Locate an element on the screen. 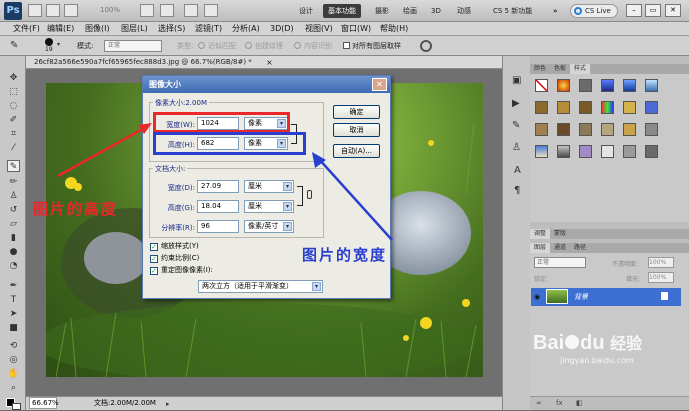  red-arrow is located at coordinates (104, 150).